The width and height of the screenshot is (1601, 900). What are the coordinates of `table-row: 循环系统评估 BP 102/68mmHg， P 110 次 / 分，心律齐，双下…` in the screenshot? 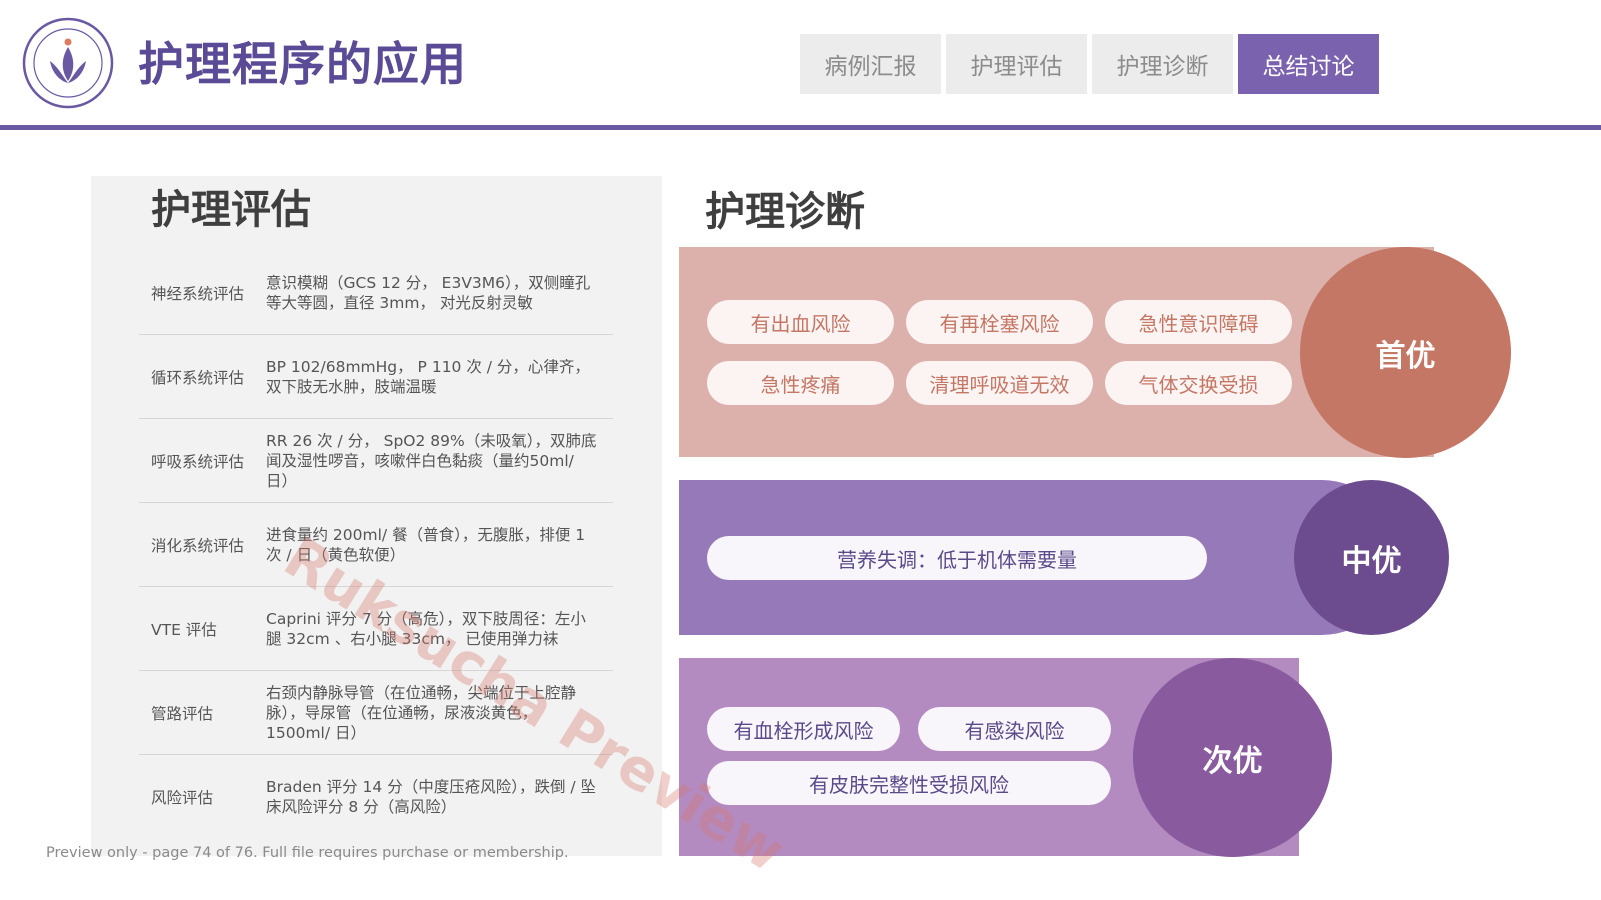 It's located at (376, 377).